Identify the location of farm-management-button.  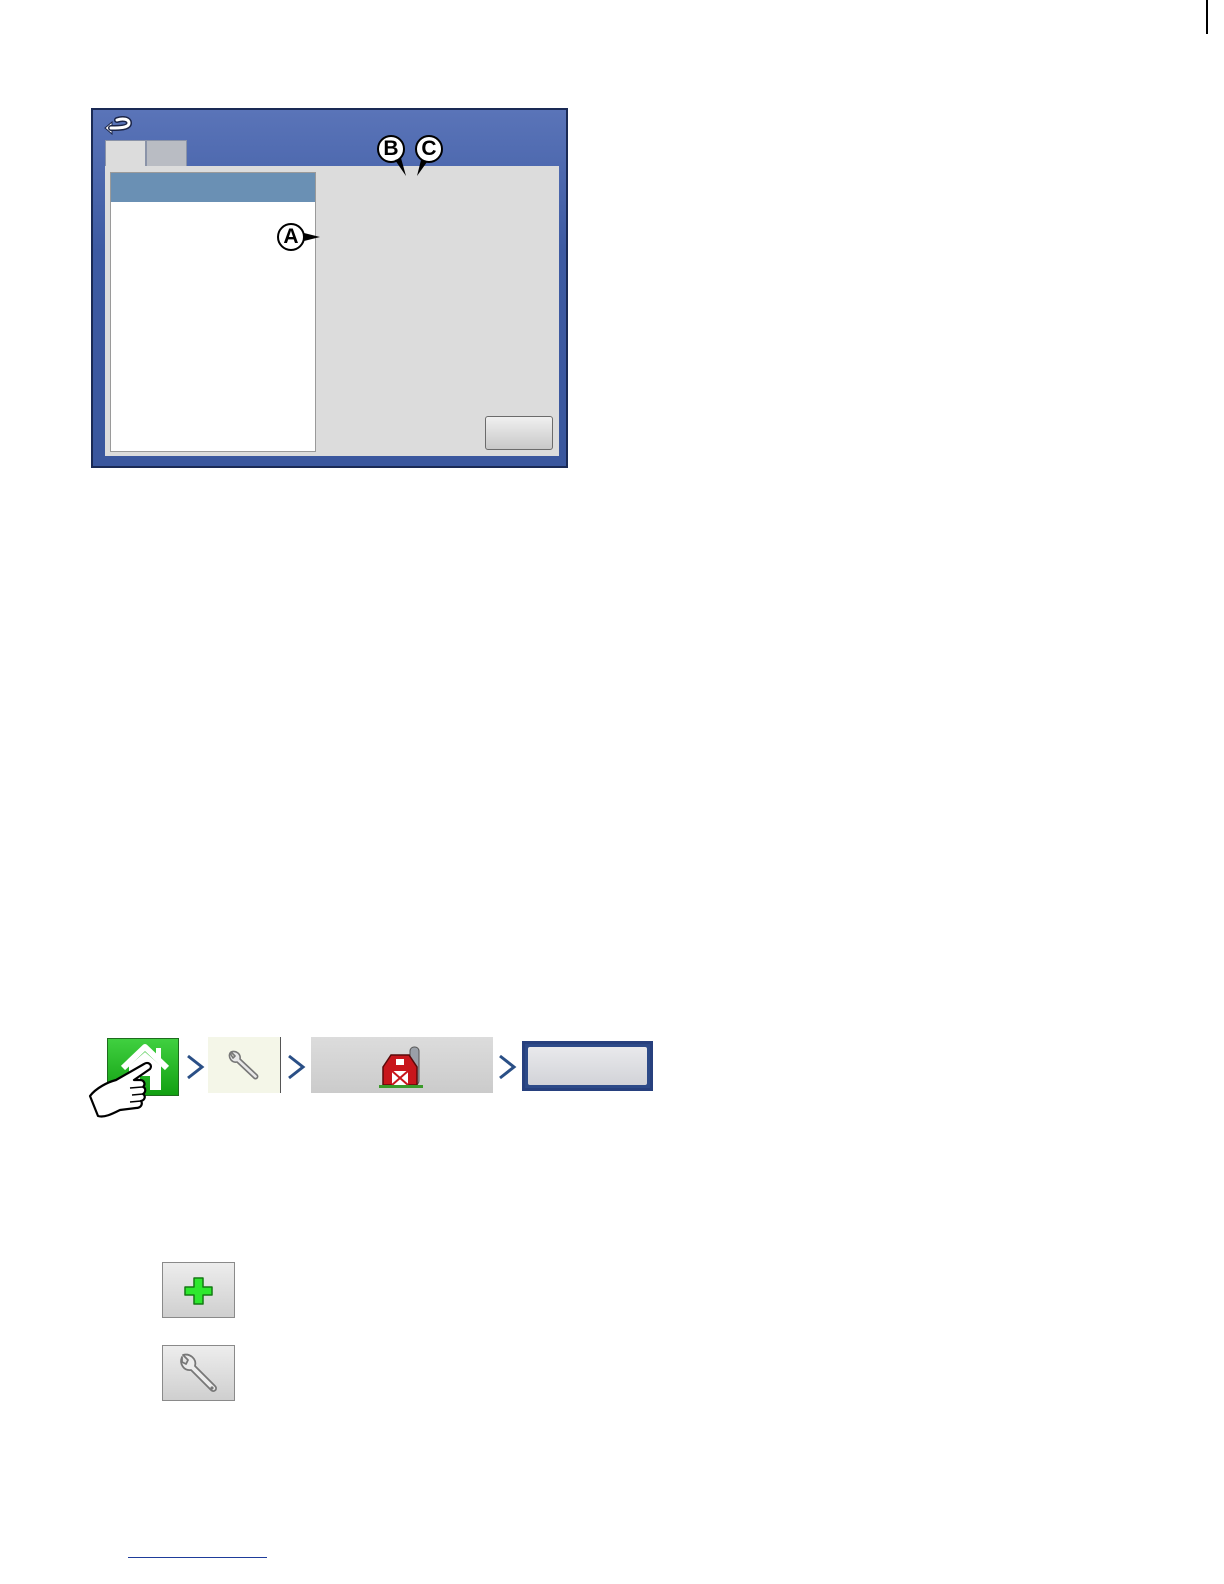
(402, 1065).